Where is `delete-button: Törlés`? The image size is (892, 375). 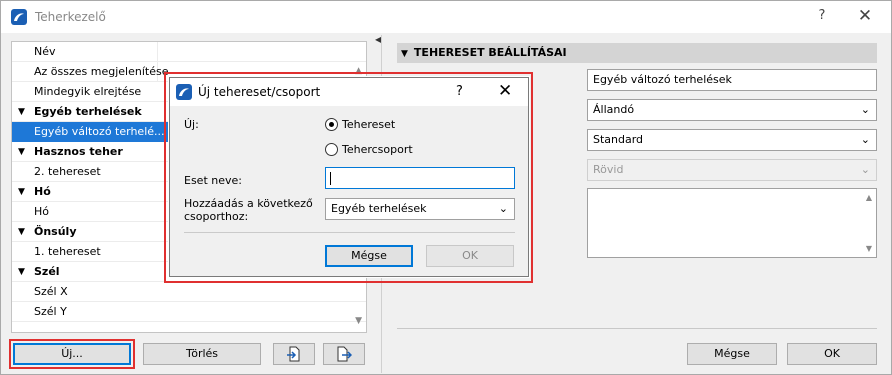
delete-button: Törlés is located at coordinates (202, 354).